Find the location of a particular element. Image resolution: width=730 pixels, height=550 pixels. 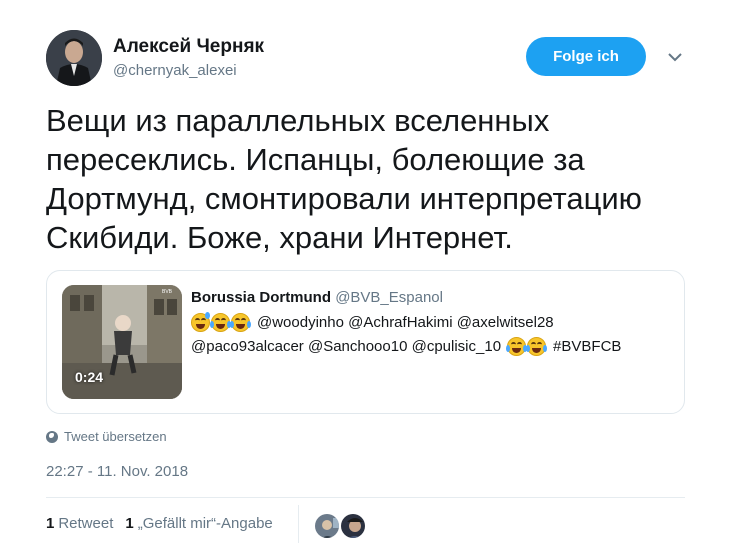

quoted-tweet-header: Borussia Dortmund @BVB_Espanol is located at coordinates (317, 297).